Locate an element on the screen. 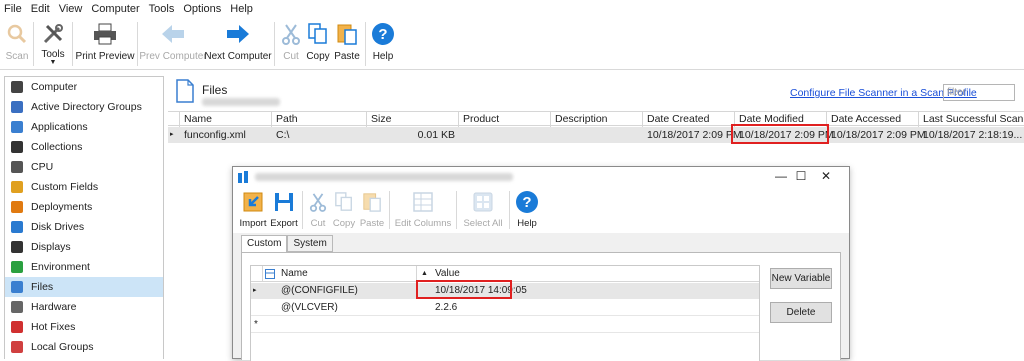 This screenshot has height=361, width=1024. sidebar-item-deployments: Deployments is located at coordinates (84, 207).